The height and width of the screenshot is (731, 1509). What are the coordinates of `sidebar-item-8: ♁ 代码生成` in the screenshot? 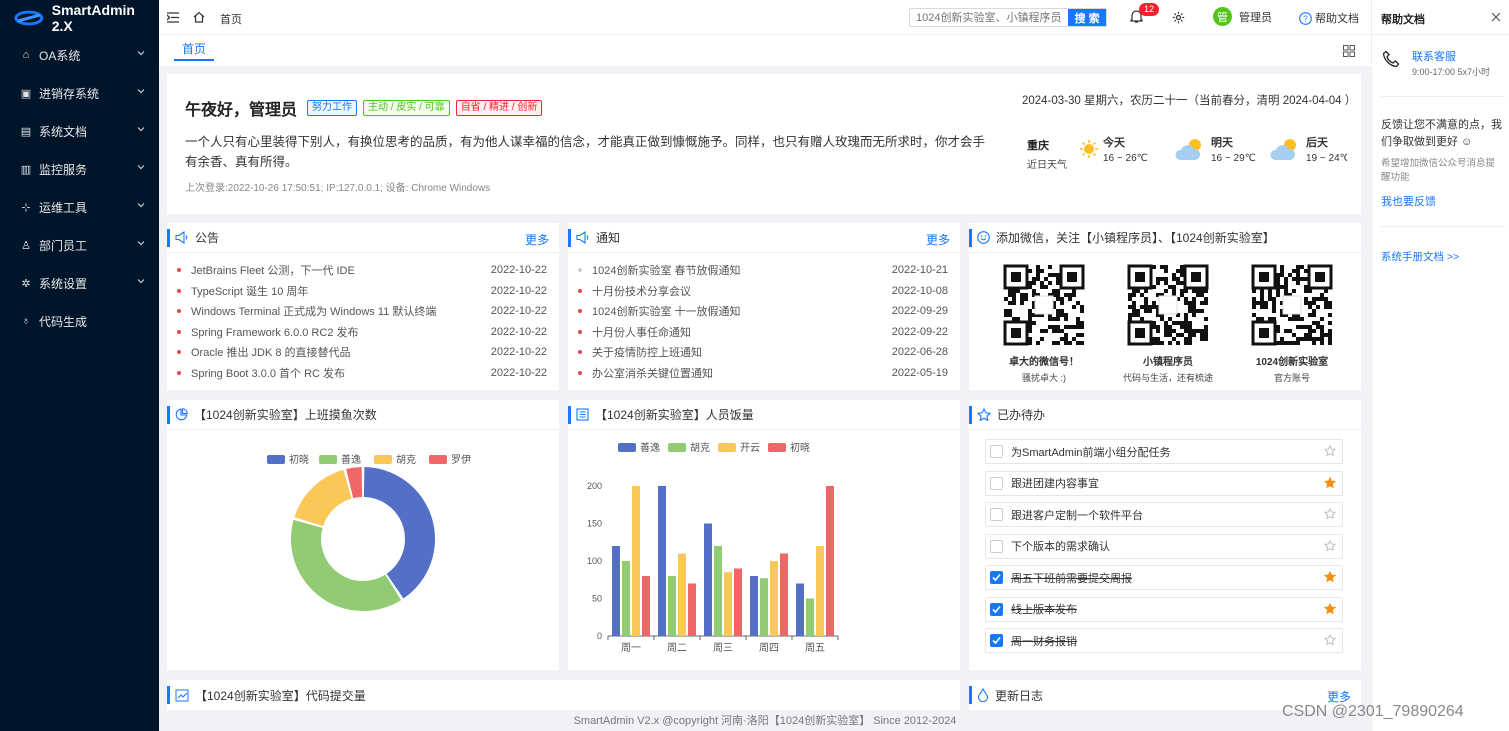 It's located at (79, 321).